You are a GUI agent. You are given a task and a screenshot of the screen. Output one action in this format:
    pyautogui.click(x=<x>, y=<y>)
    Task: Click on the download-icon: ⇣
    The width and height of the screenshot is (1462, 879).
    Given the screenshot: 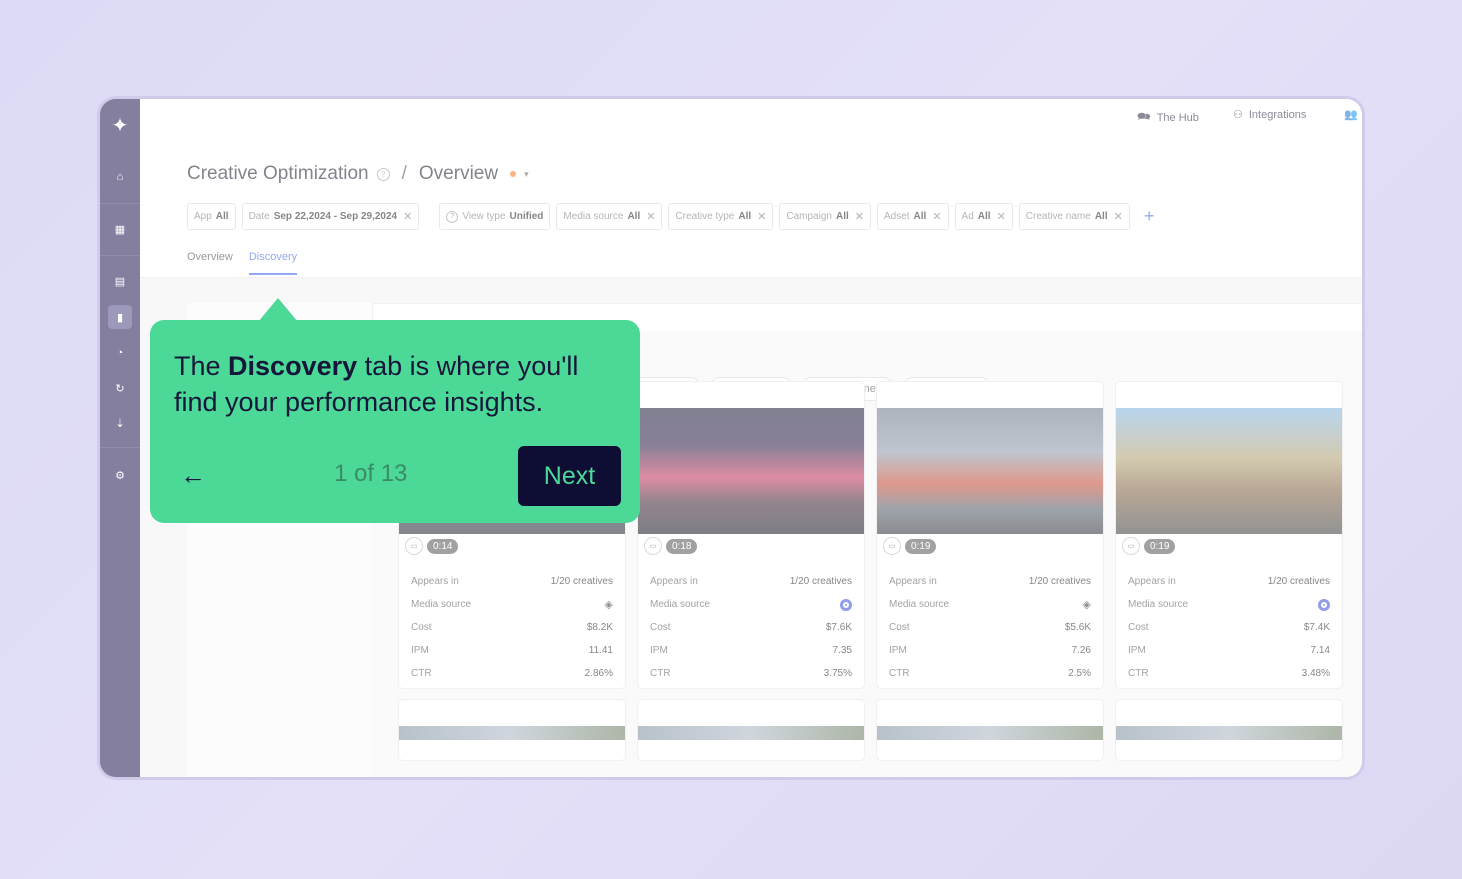 What is the action you would take?
    pyautogui.click(x=120, y=423)
    